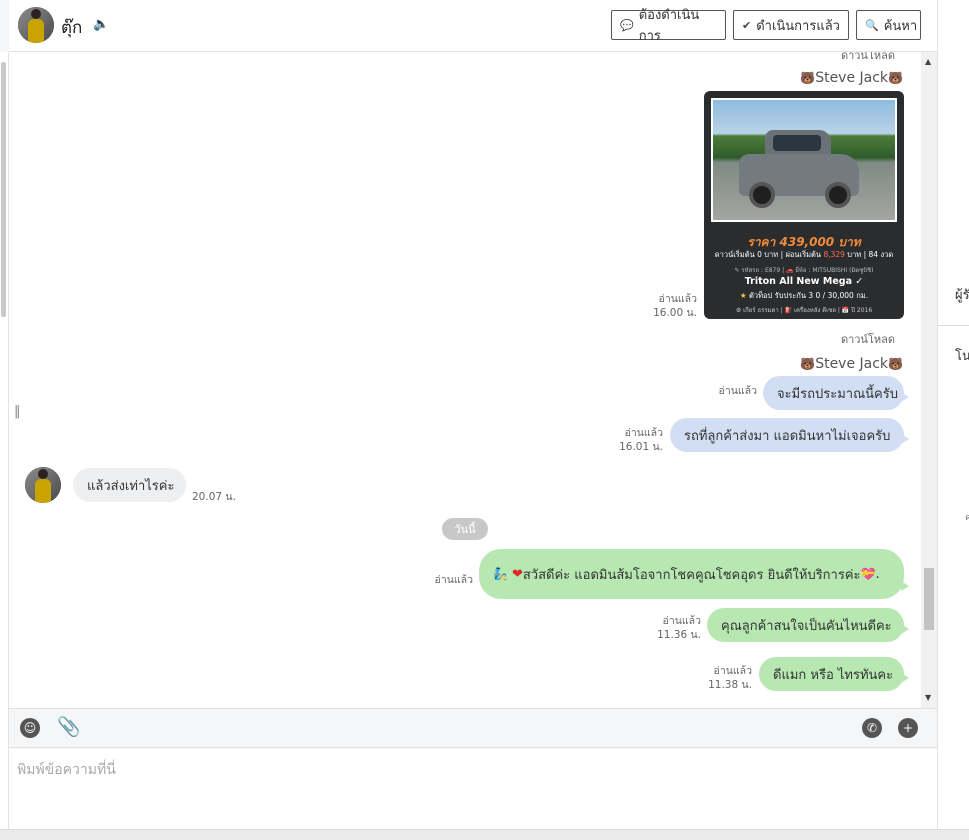  What do you see at coordinates (929, 380) in the screenshot?
I see `chat-scrollbar: ▲ ▼` at bounding box center [929, 380].